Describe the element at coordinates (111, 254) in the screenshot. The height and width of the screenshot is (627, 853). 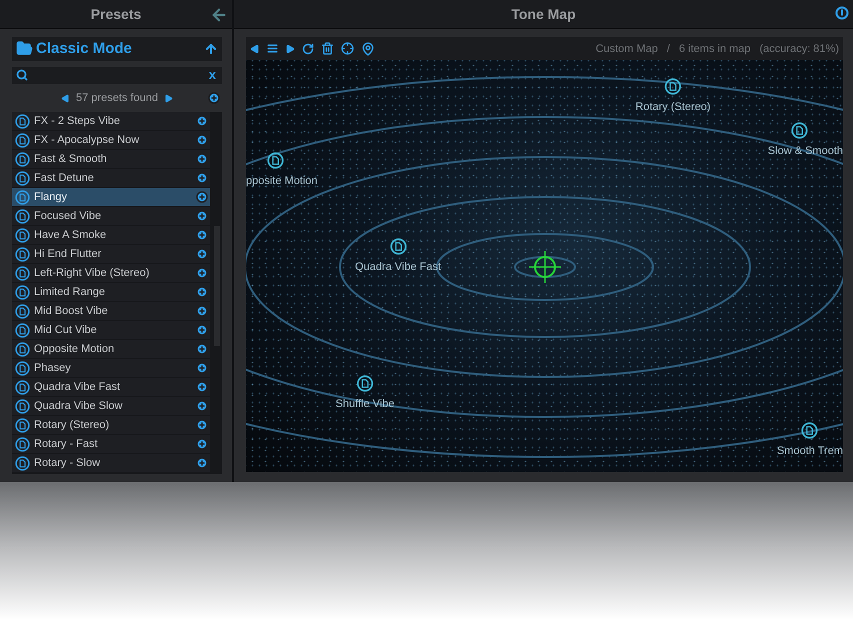
I see `preset-item: Hi End Flutter` at that location.